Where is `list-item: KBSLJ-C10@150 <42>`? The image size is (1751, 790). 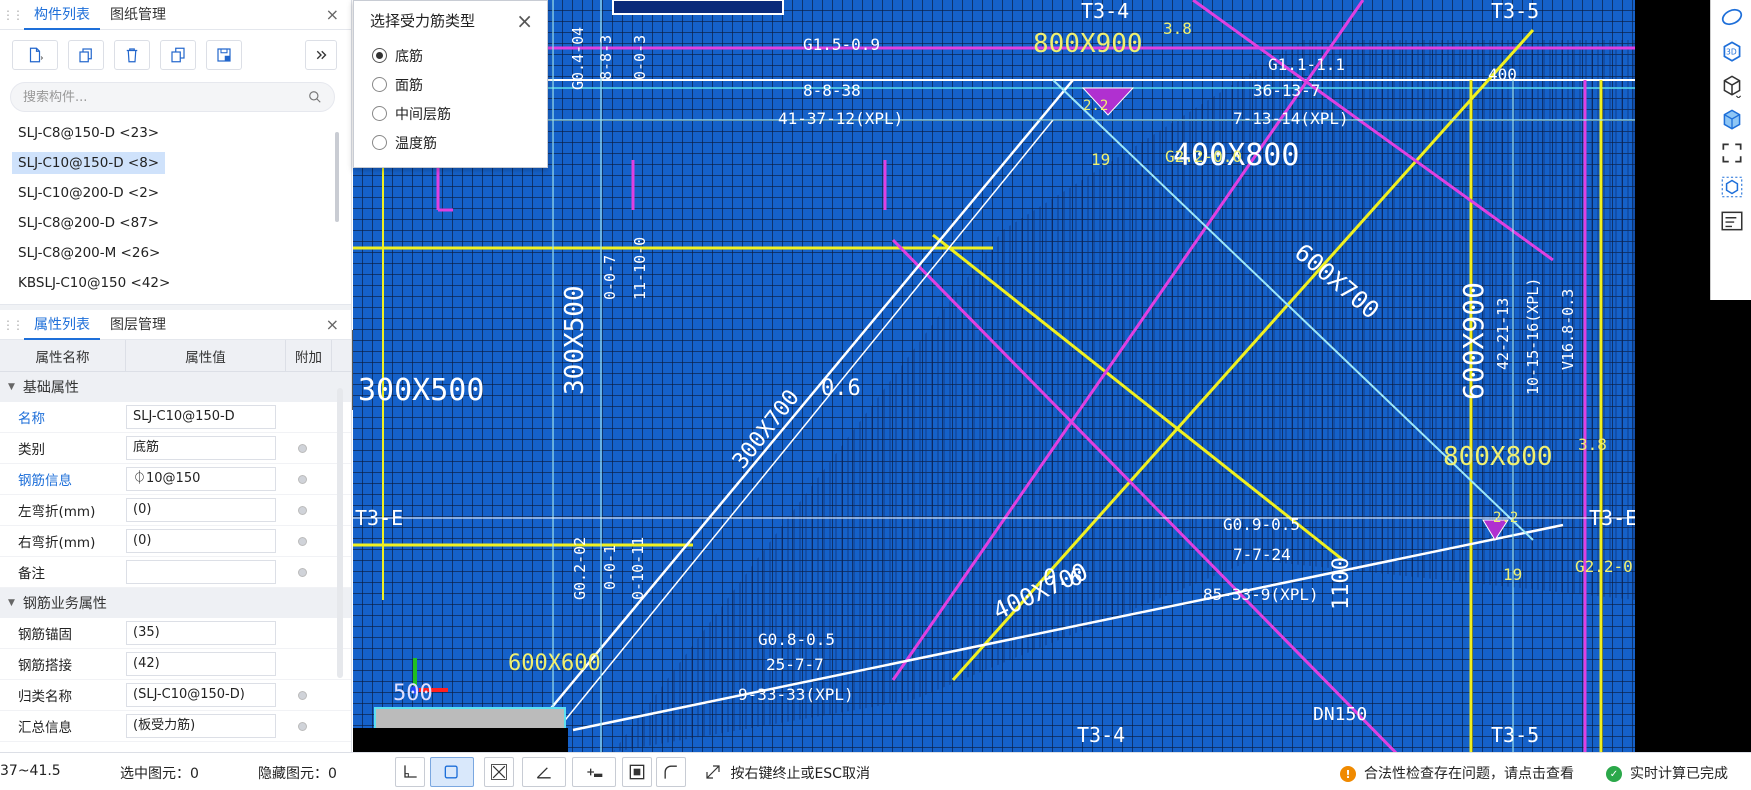 list-item: KBSLJ-C10@150 <42> is located at coordinates (175, 283).